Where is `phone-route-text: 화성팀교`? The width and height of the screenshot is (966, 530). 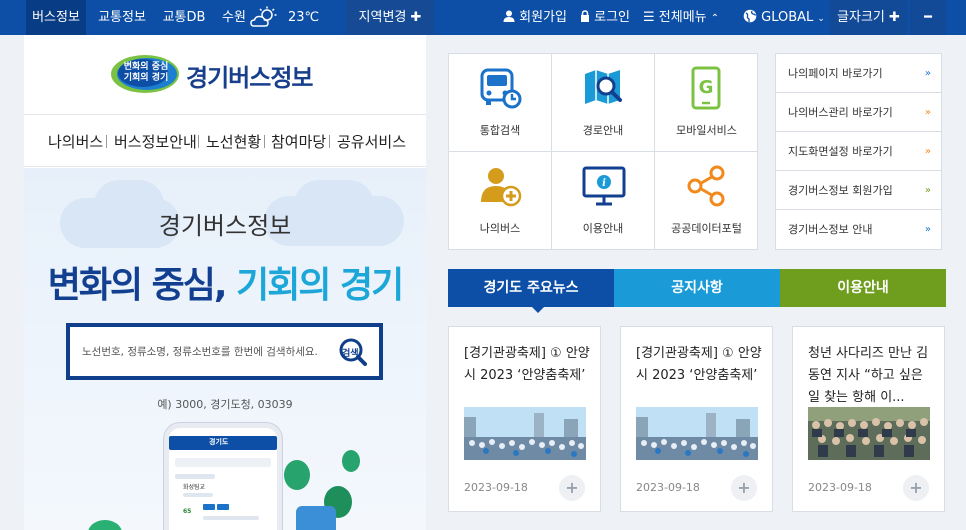 phone-route-text: 화성팀교 is located at coordinates (194, 487).